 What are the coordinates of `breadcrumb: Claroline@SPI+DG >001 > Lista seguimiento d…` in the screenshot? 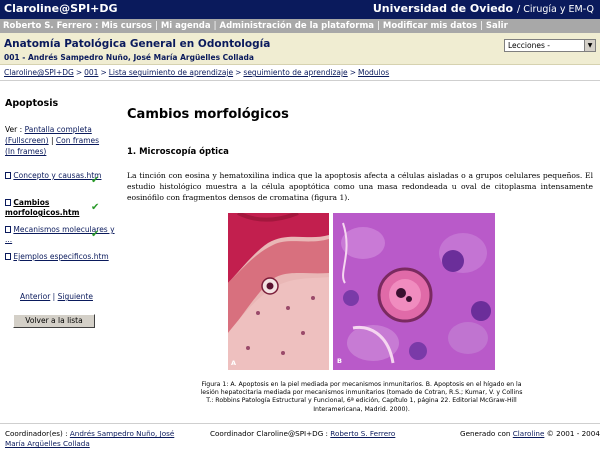 It's located at (197, 72).